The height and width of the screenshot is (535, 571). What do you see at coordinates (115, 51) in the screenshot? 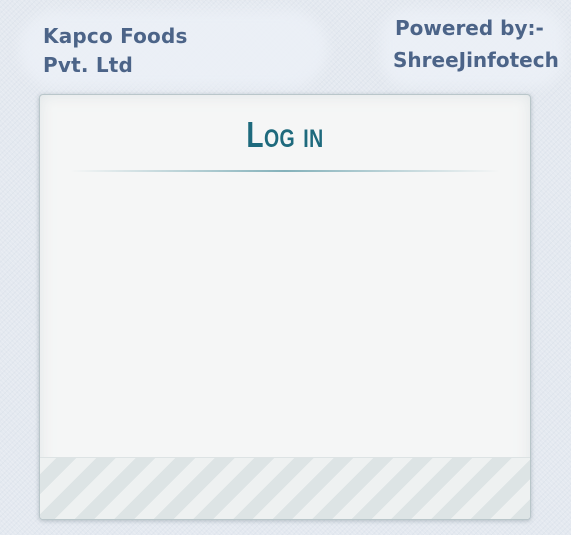
I see `company-name: Kapco Foods Pvt. Ltd` at bounding box center [115, 51].